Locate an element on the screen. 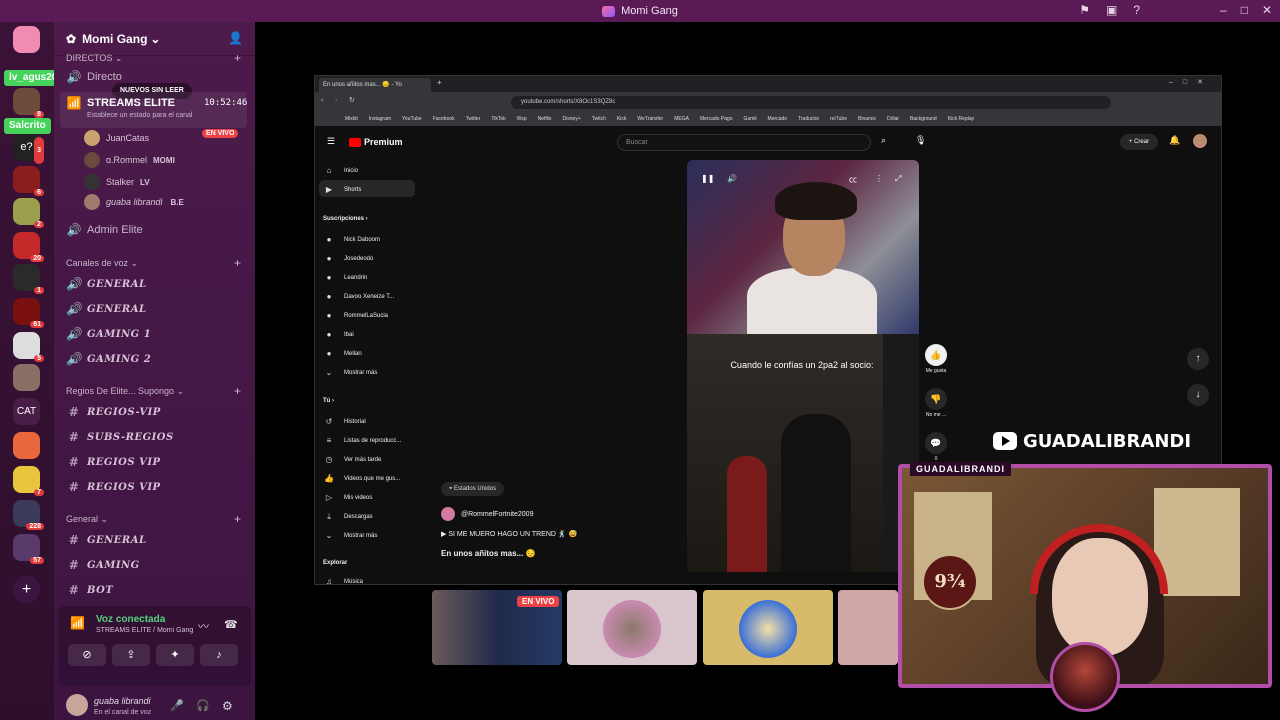 Image resolution: width=1280 pixels, height=720 pixels. text-channel: # BOT is located at coordinates (89, 590).